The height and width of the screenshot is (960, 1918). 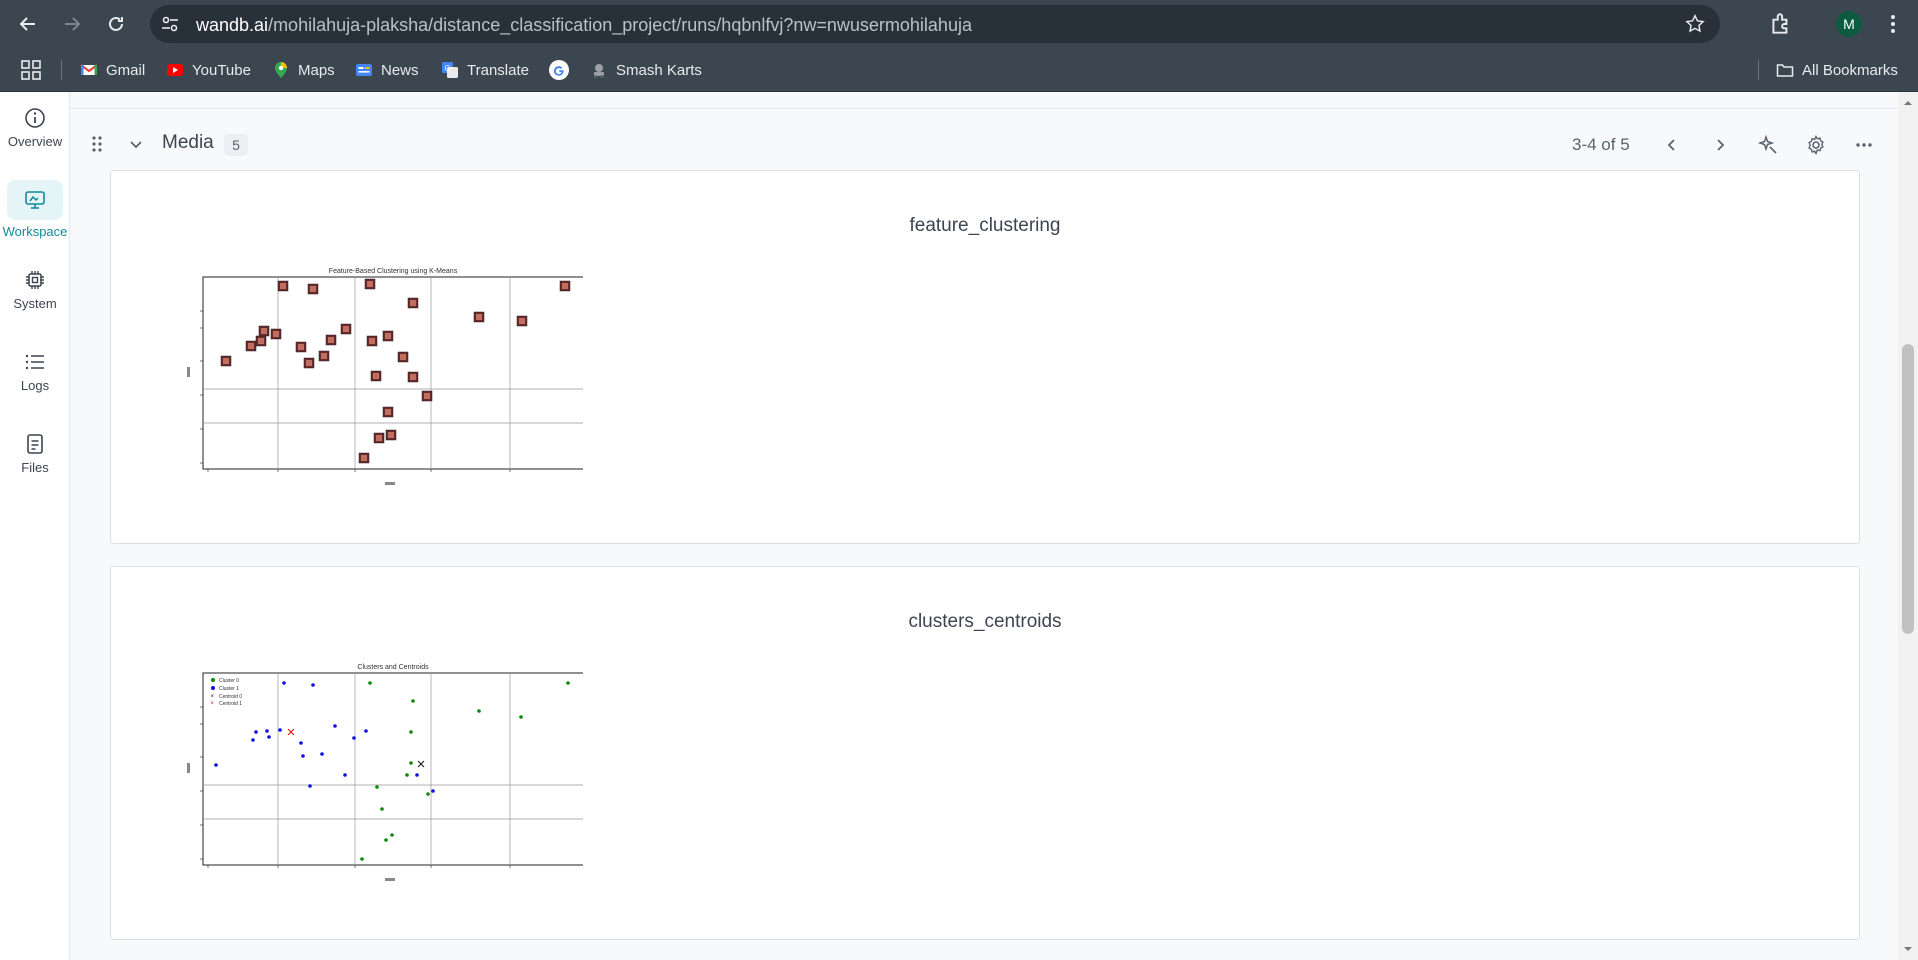 I want to click on bookmark-maps: Maps, so click(x=303, y=70).